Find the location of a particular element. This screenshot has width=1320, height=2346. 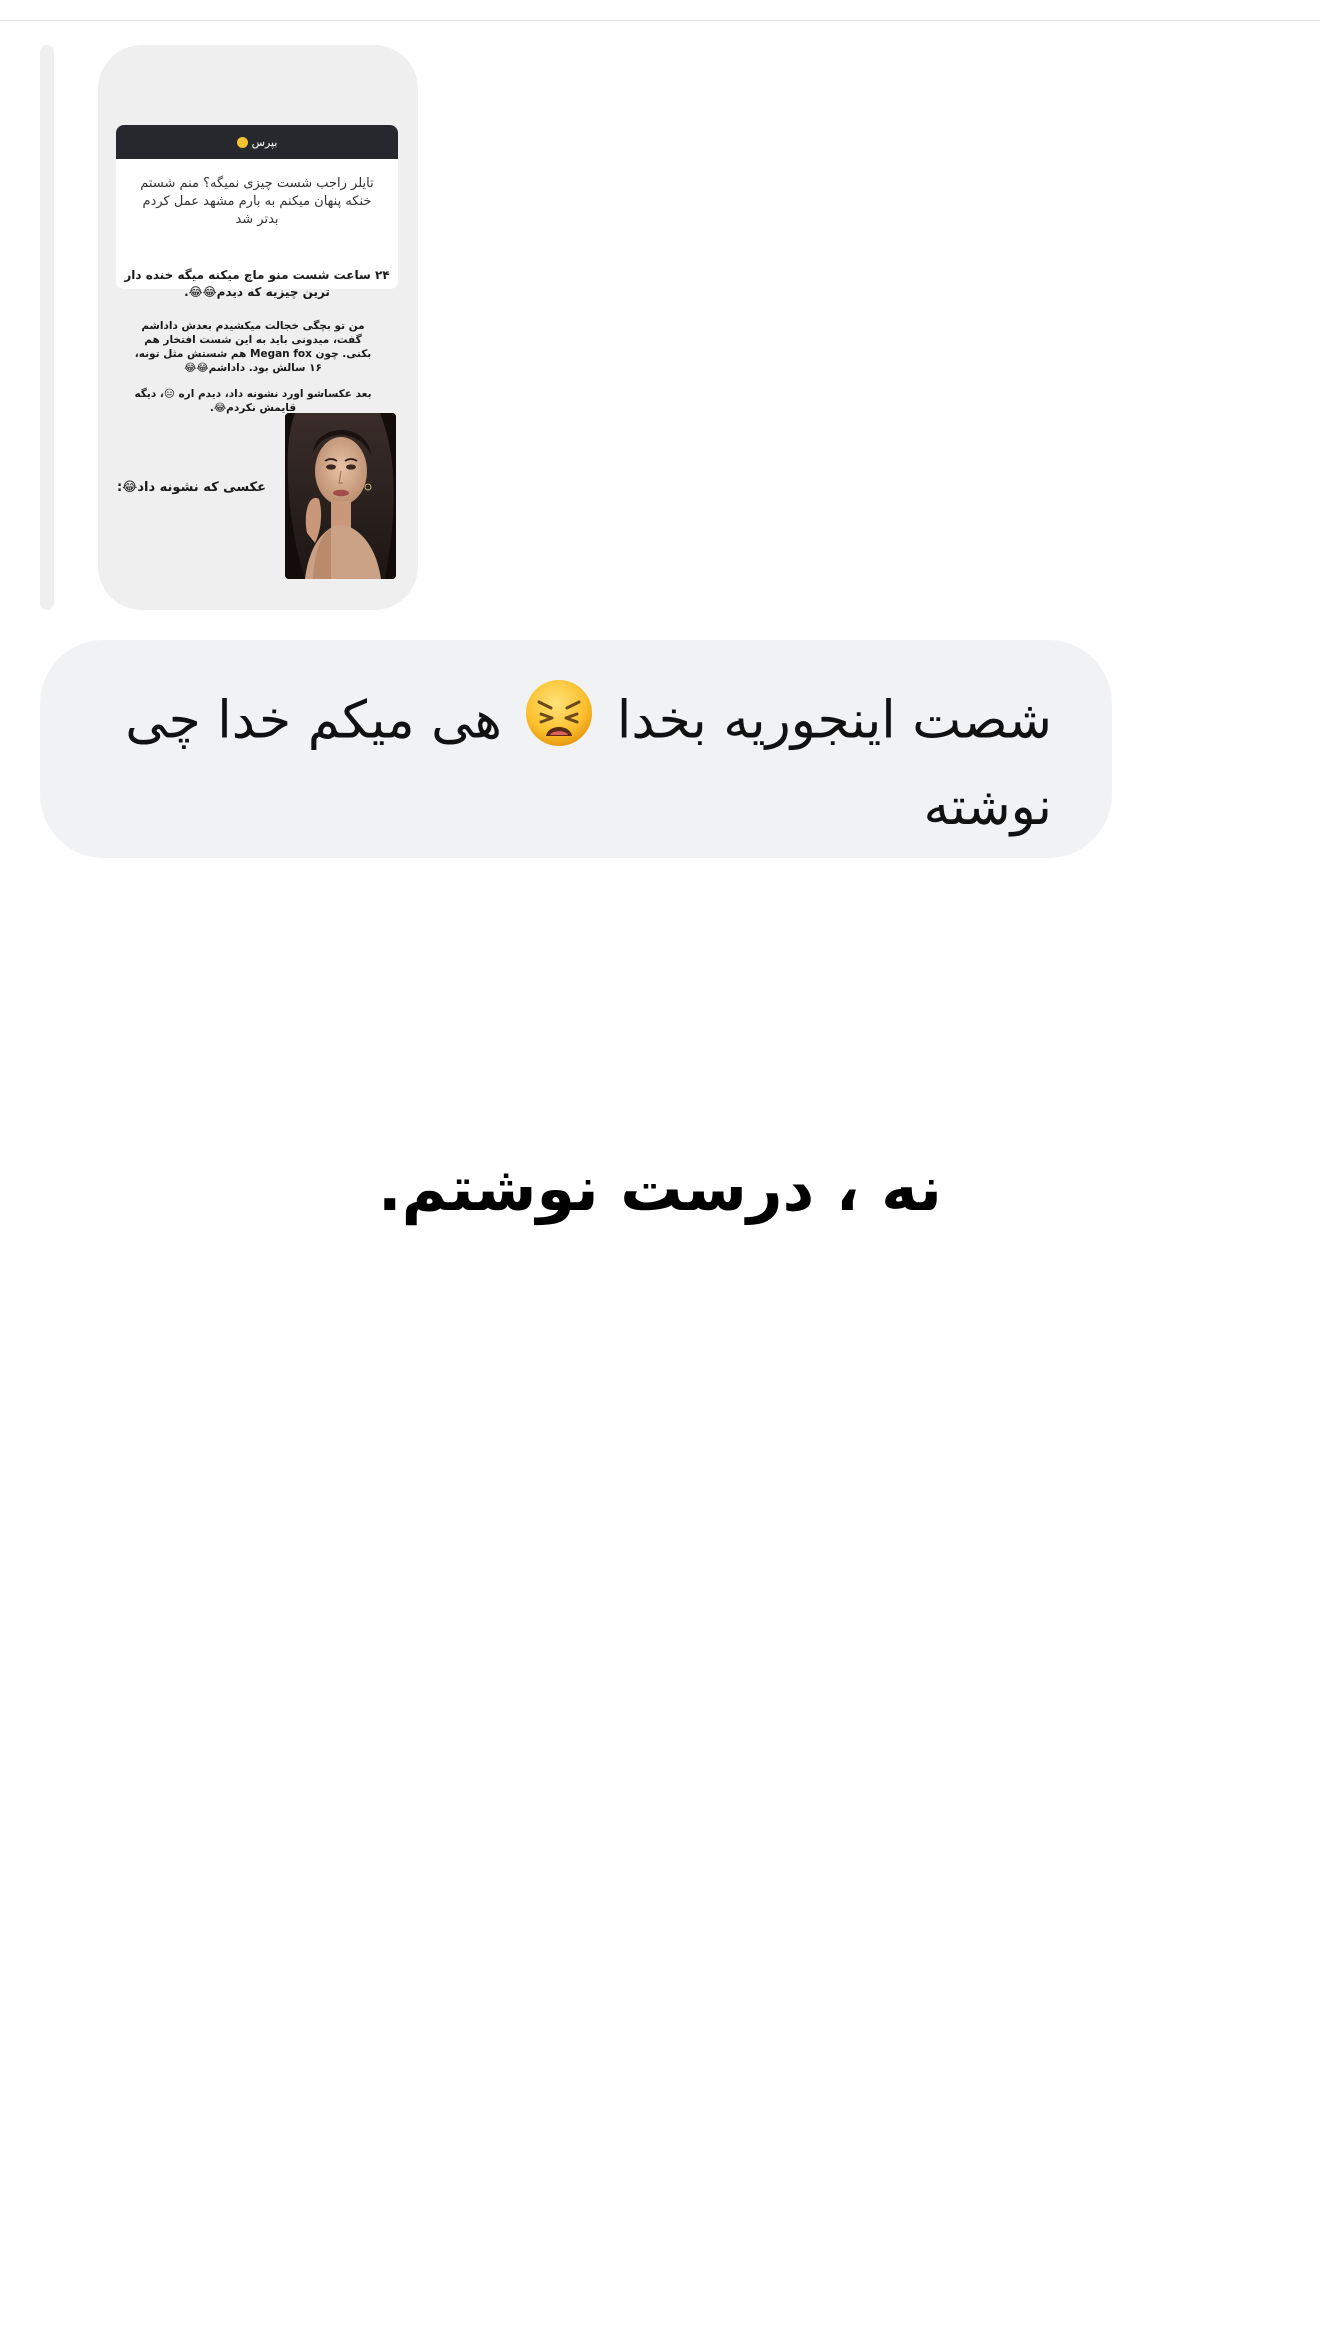

overlay-caption: نه ، درست نوشتم. is located at coordinates (660, 1188).